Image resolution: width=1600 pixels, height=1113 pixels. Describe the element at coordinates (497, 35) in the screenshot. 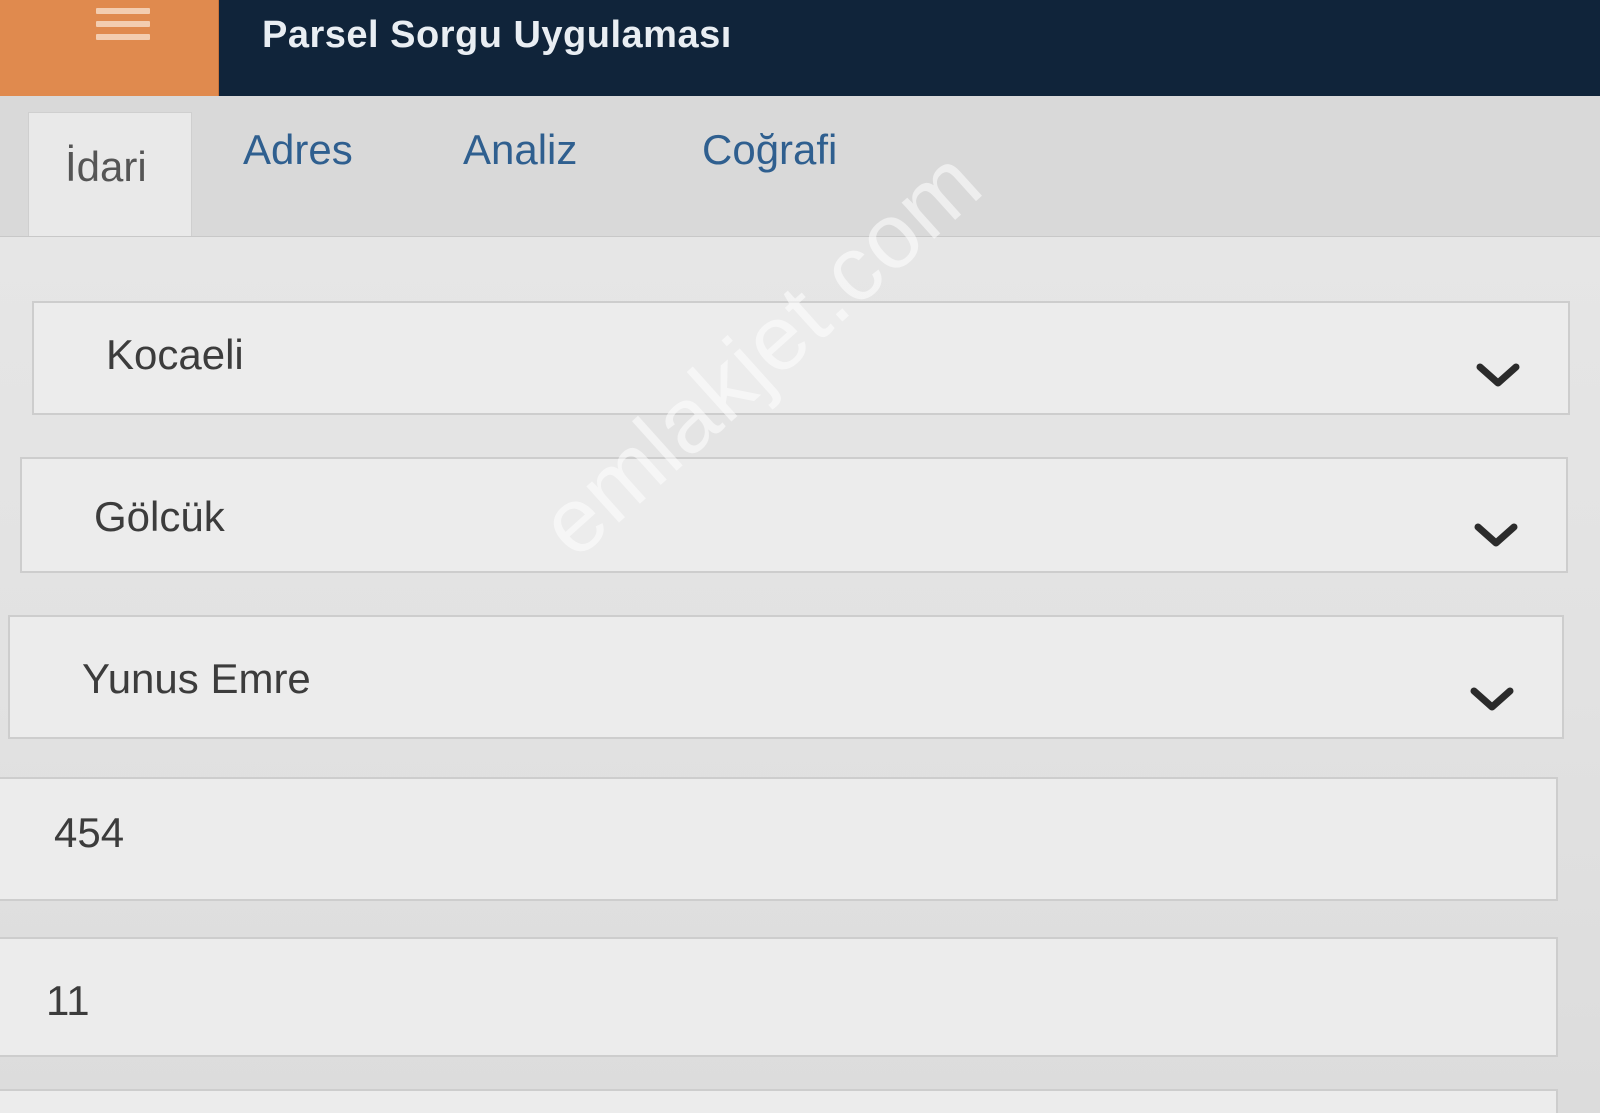

I see `app-title: Parsel Sorgu Uygulaması` at that location.